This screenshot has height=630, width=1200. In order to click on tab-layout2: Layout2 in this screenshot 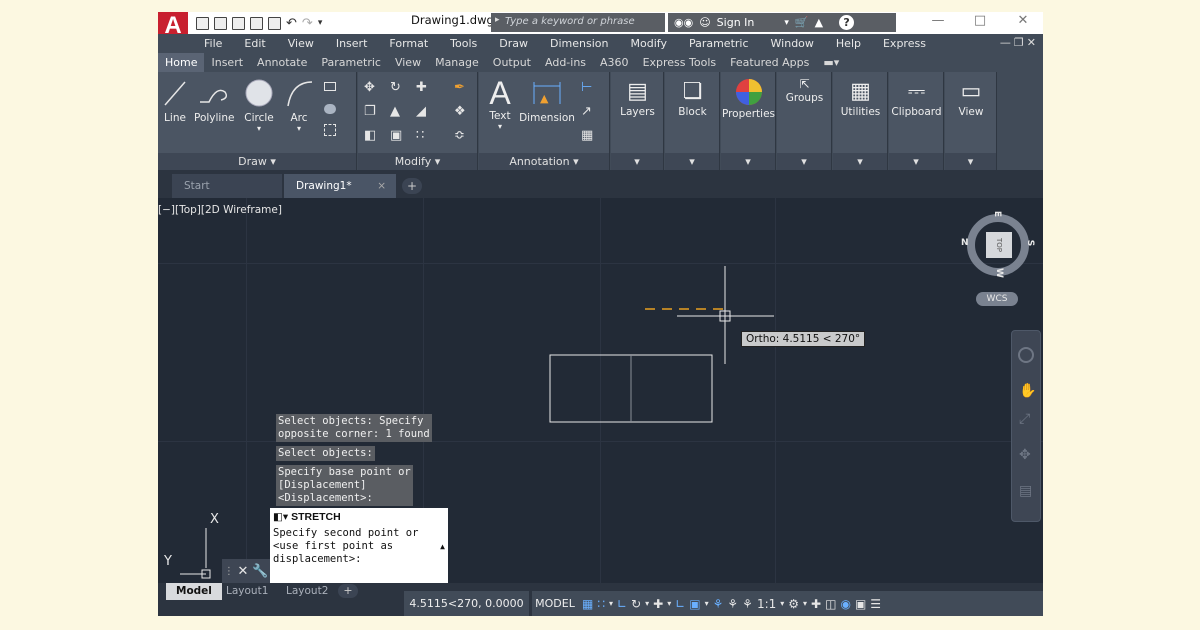, I will do `click(307, 591)`.